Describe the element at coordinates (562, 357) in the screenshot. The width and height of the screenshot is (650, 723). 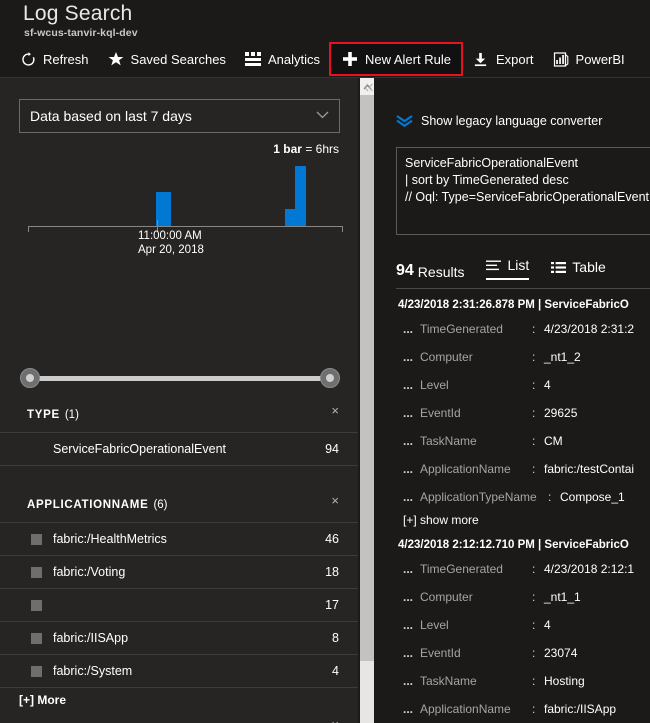
I see `field-value: _nt1_2` at that location.